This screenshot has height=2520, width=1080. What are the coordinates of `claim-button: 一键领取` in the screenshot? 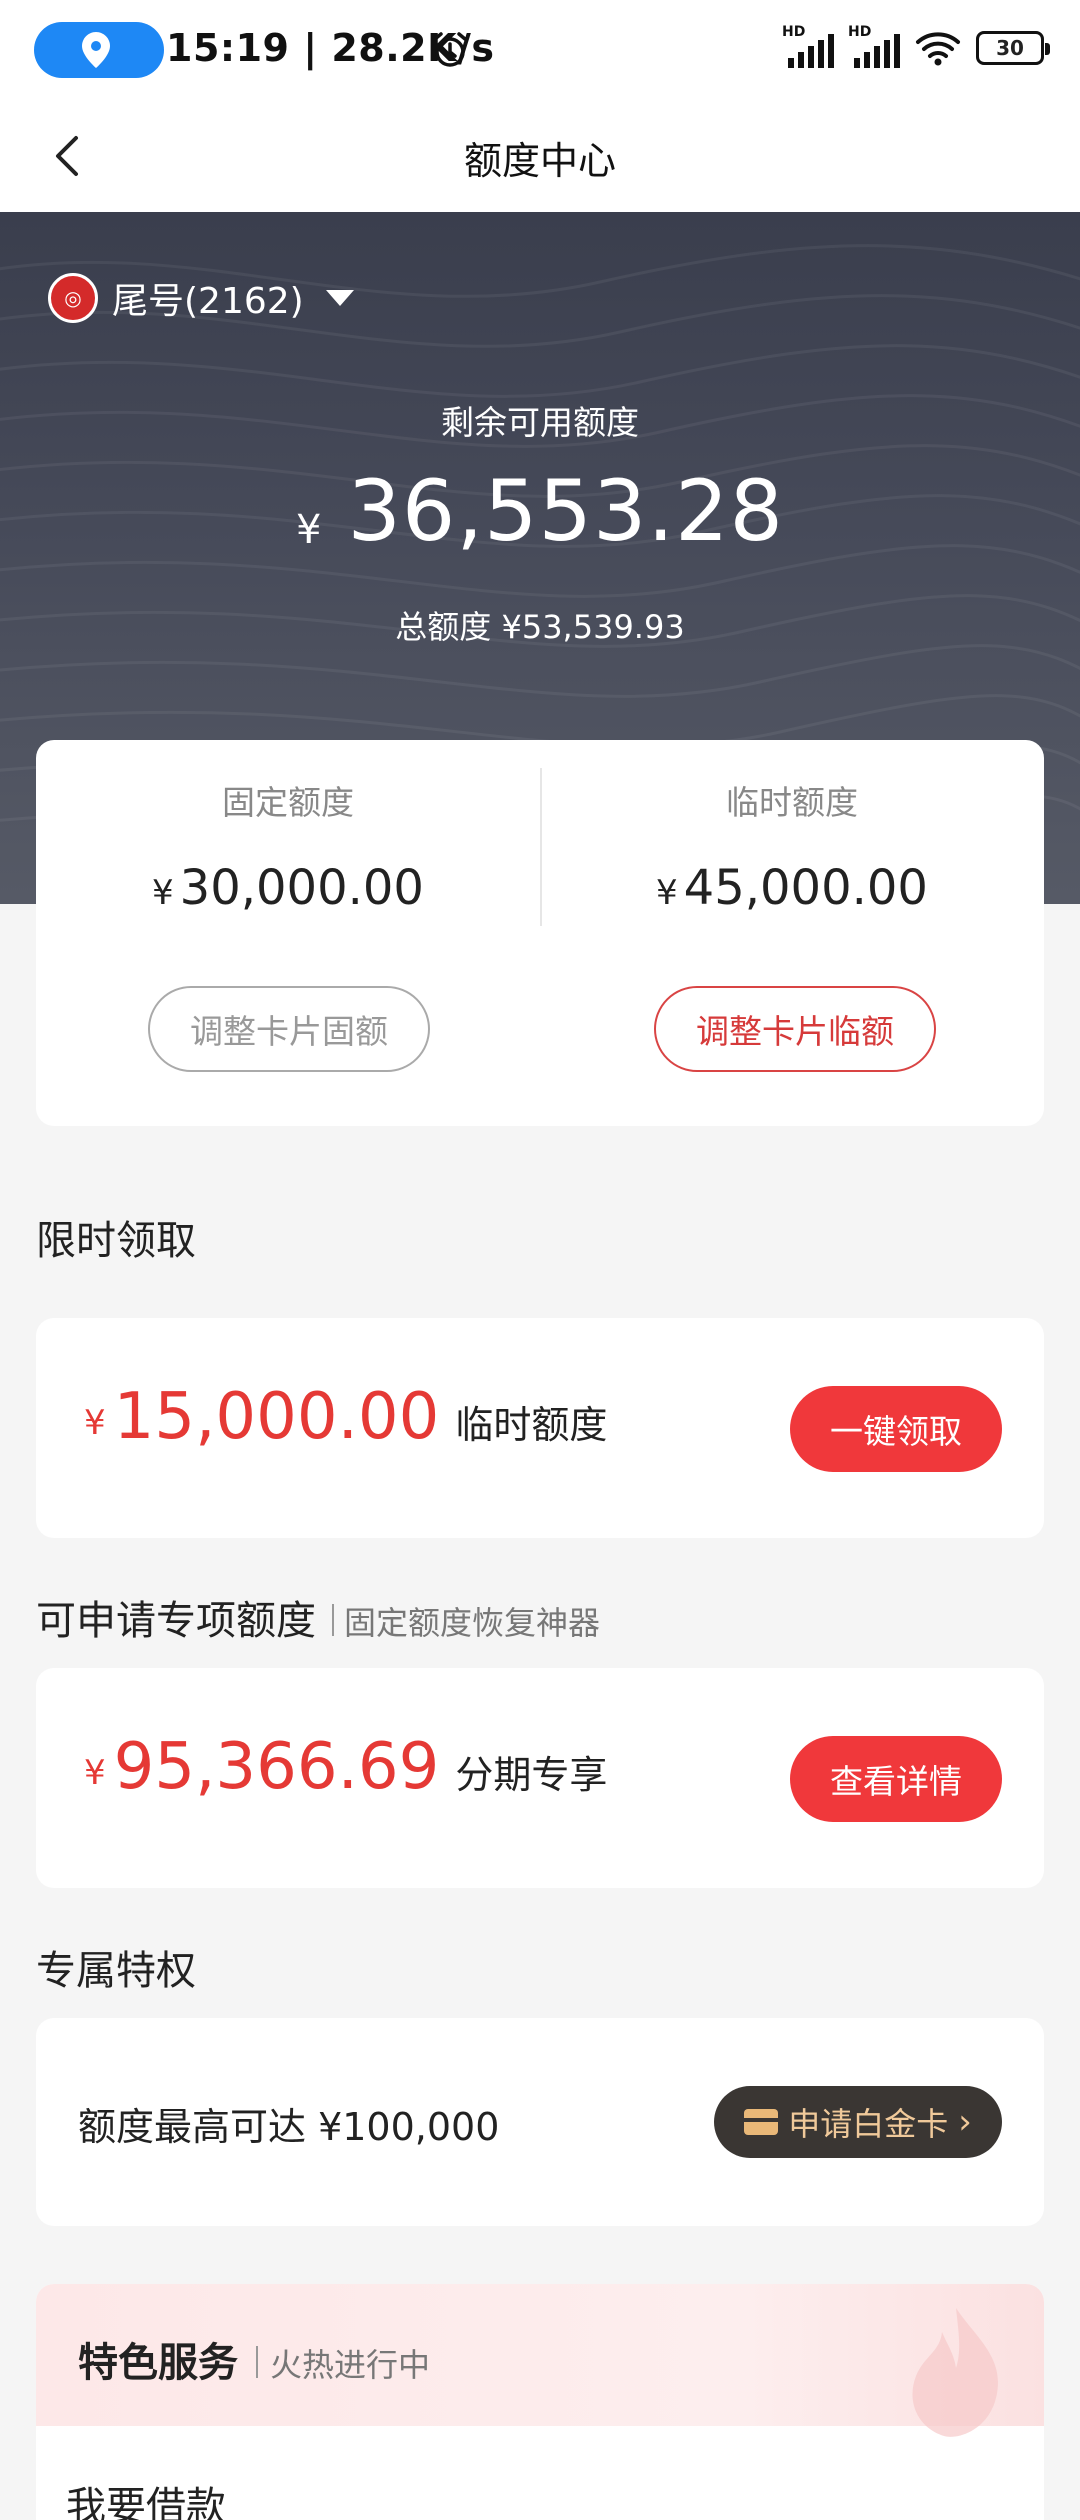 It's located at (896, 1429).